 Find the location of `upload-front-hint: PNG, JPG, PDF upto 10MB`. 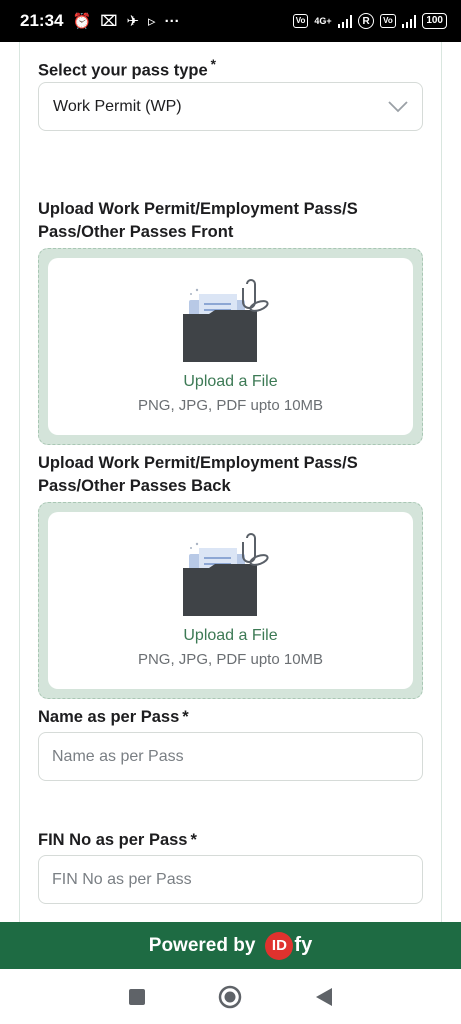

upload-front-hint: PNG, JPG, PDF upto 10MB is located at coordinates (230, 405).